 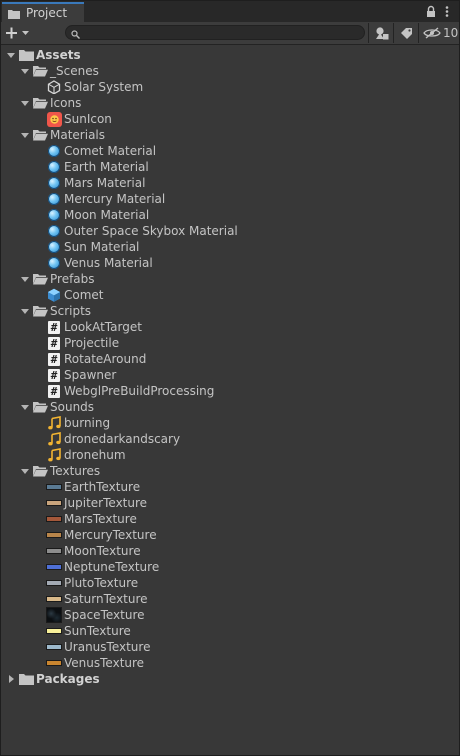 What do you see at coordinates (230, 423) in the screenshot?
I see `tree-asset-row: burning` at bounding box center [230, 423].